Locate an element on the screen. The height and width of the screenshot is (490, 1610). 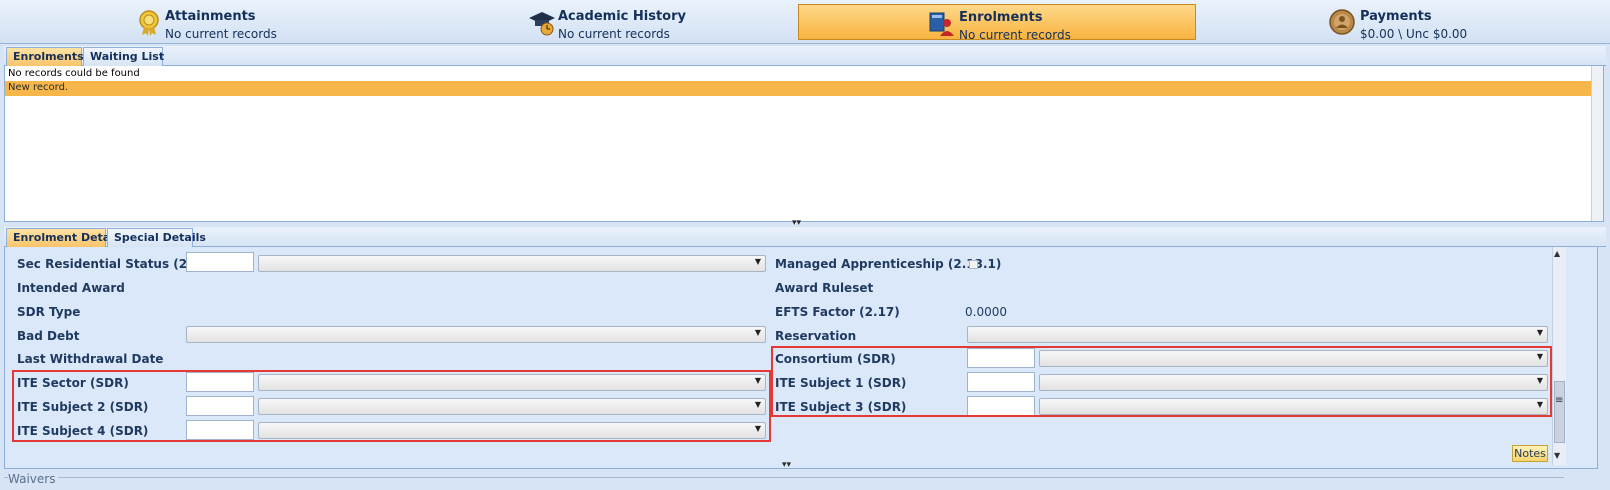
enrolments-card: Enrolments No current records is located at coordinates (997, 23).